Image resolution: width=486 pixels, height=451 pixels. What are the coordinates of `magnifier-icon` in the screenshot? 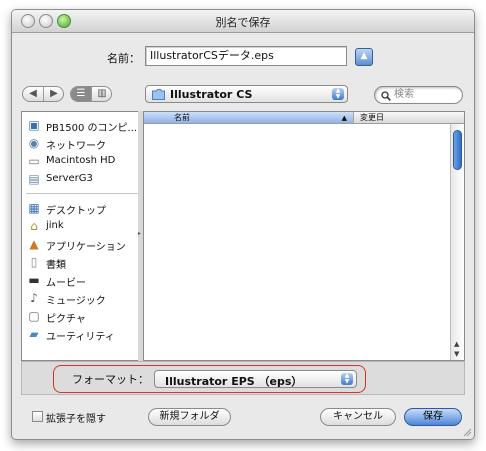 It's located at (386, 96).